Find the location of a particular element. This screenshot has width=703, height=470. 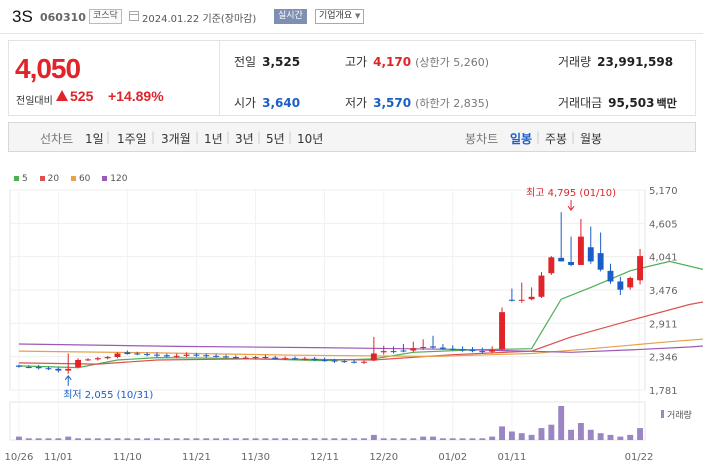

prev-close: 전일 3,525 is located at coordinates (267, 62).